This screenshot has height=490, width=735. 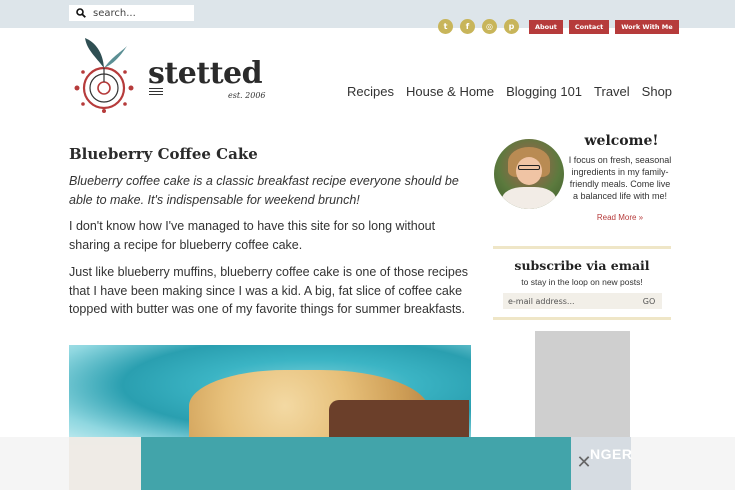 I want to click on top-links: About Contact Work With Me, so click(x=604, y=27).